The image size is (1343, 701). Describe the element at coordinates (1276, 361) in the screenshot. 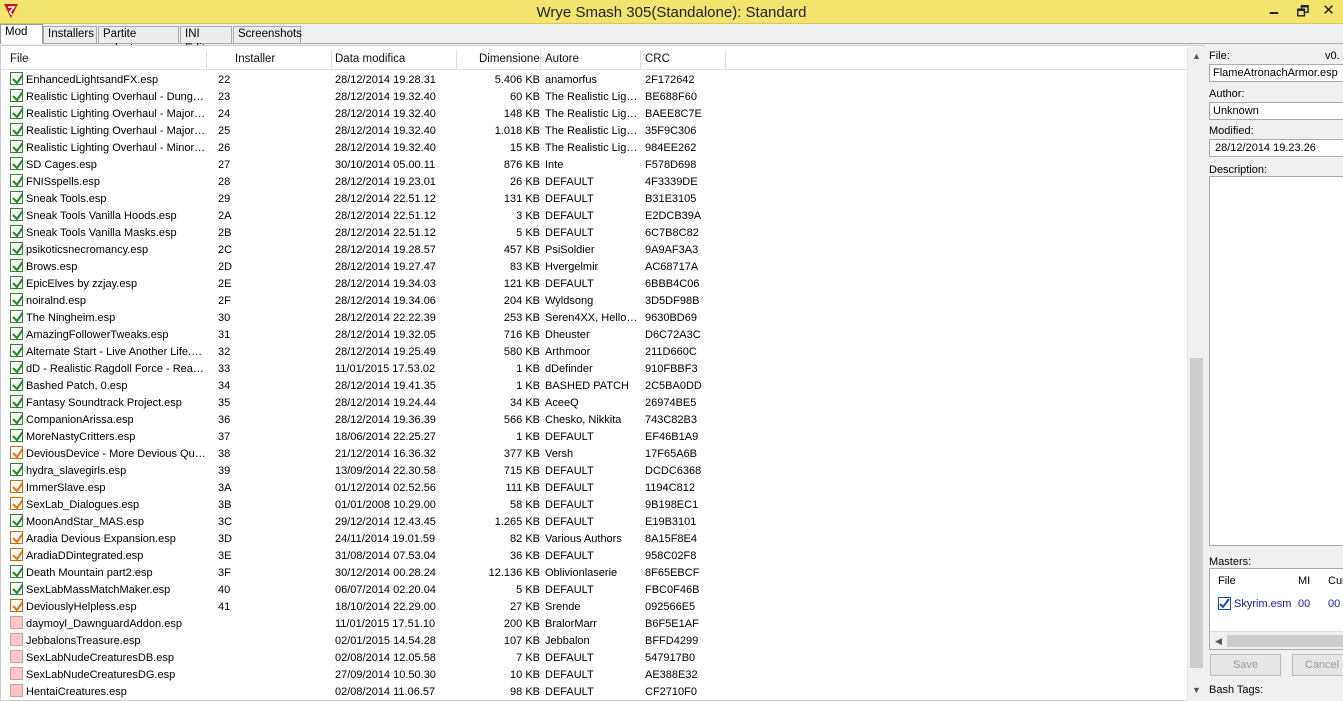

I see `description-field` at that location.